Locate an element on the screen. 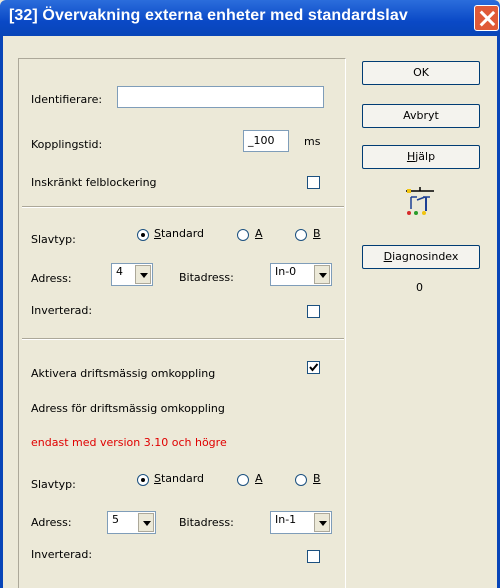 Image resolution: width=500 pixels, height=588 pixels. coupling-time-label: Kopplingstid: is located at coordinates (67, 144).